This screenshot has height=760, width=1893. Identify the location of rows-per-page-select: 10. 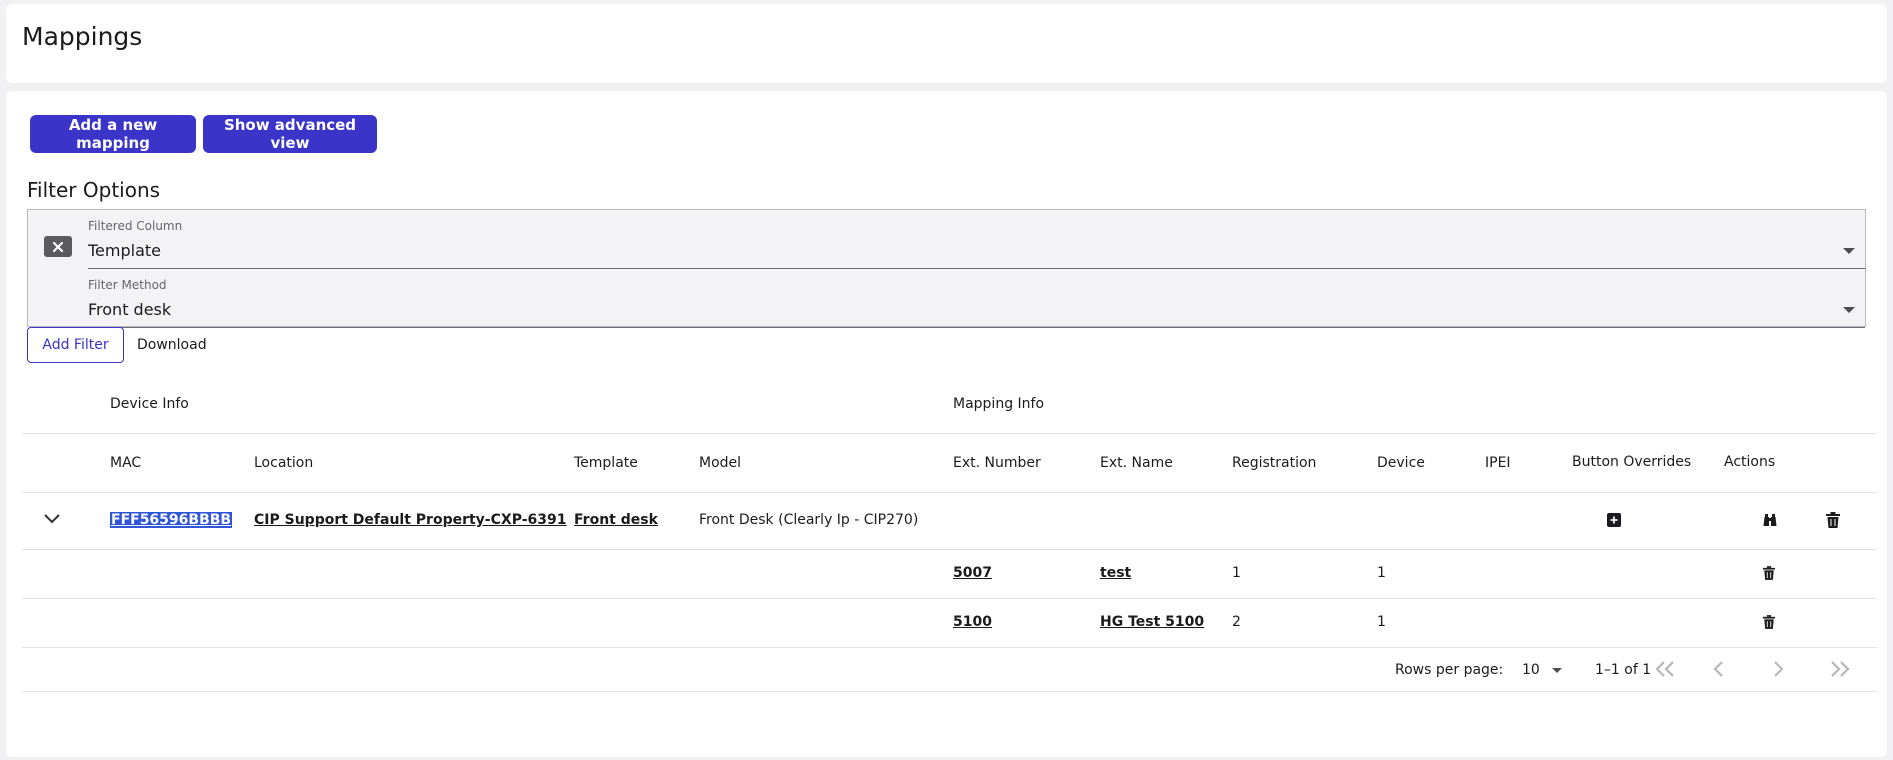
(1542, 670).